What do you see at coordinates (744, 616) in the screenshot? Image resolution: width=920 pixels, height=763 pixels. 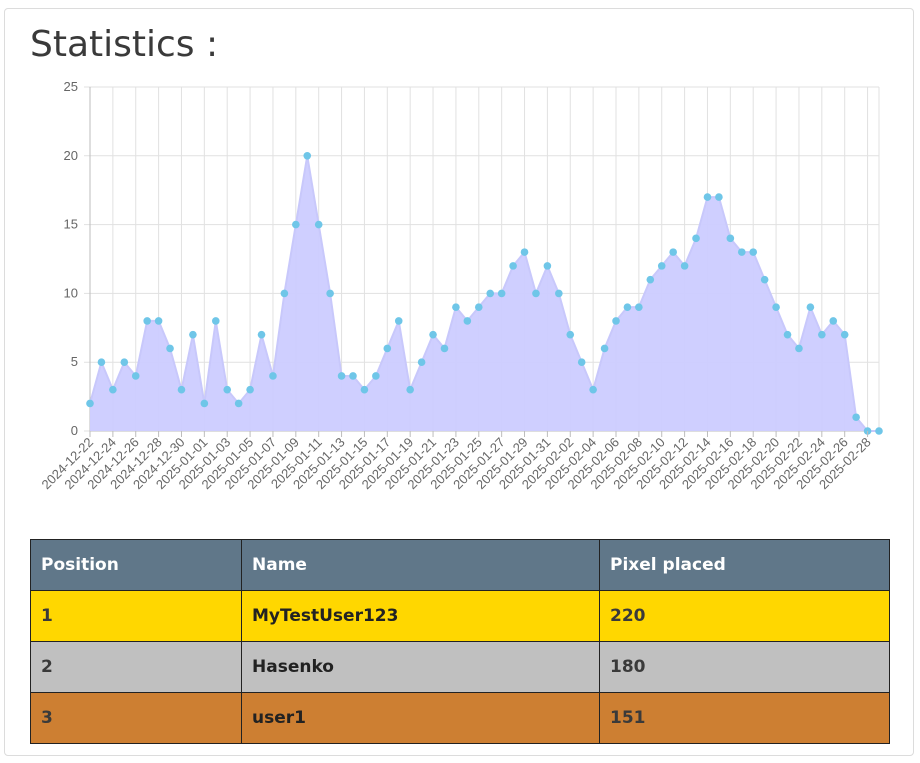 I see `cell-pixels: 220` at bounding box center [744, 616].